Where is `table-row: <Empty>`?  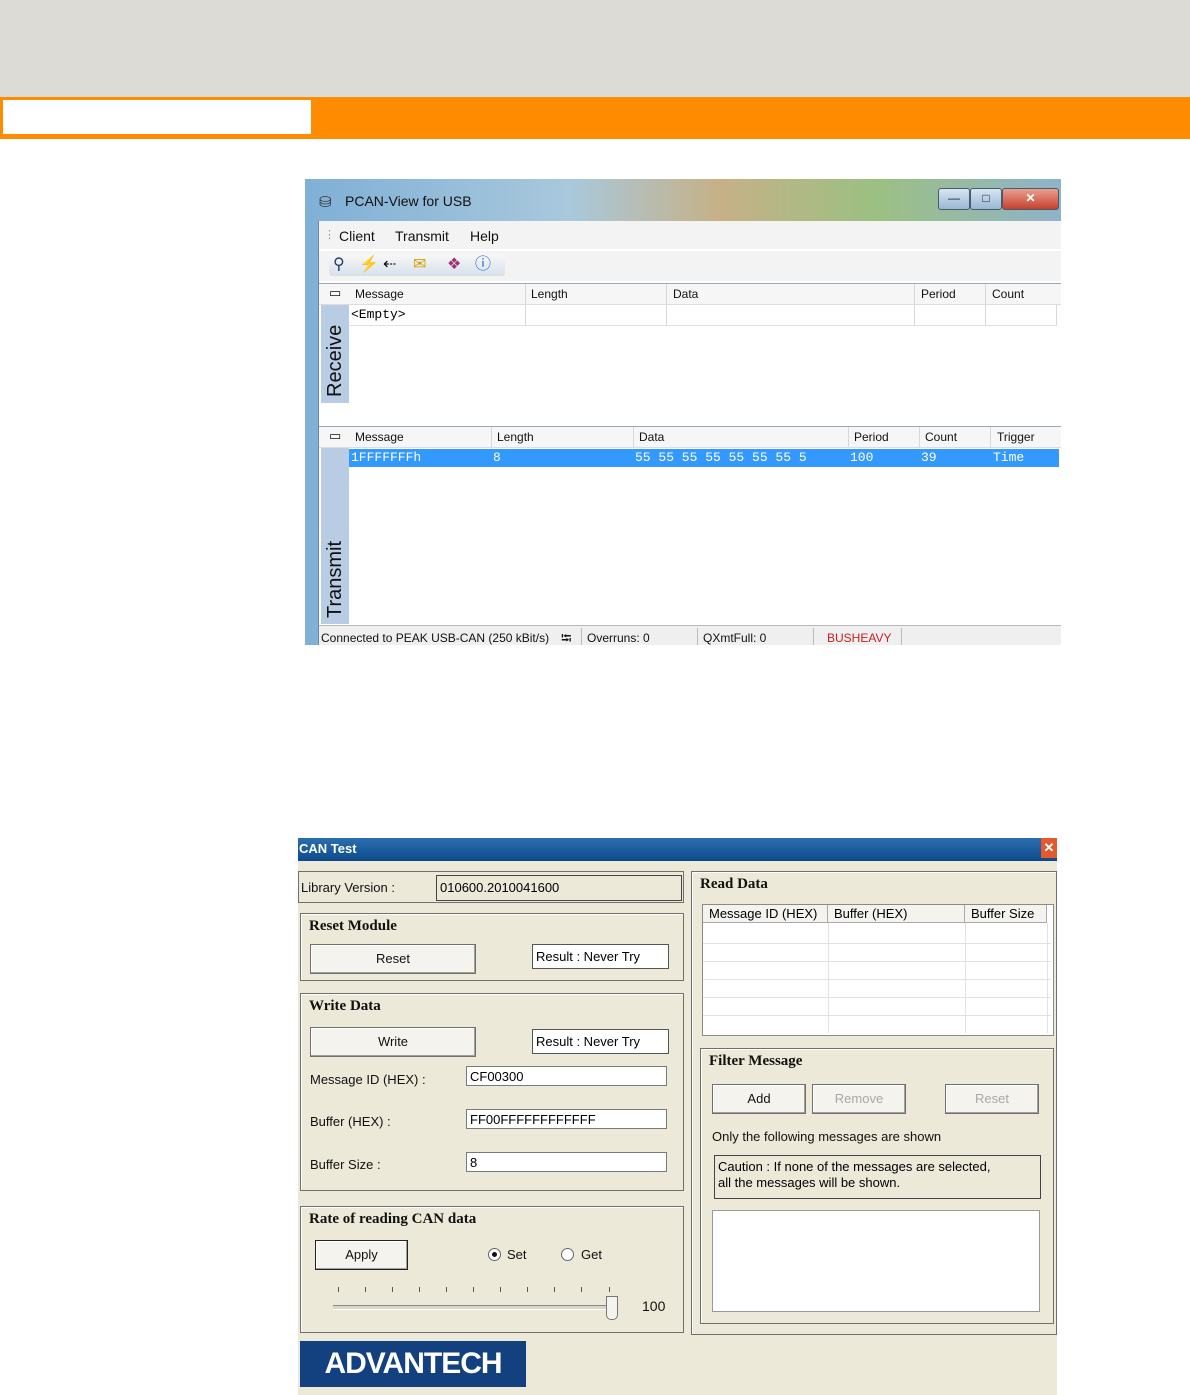 table-row: <Empty> is located at coordinates (703, 315).